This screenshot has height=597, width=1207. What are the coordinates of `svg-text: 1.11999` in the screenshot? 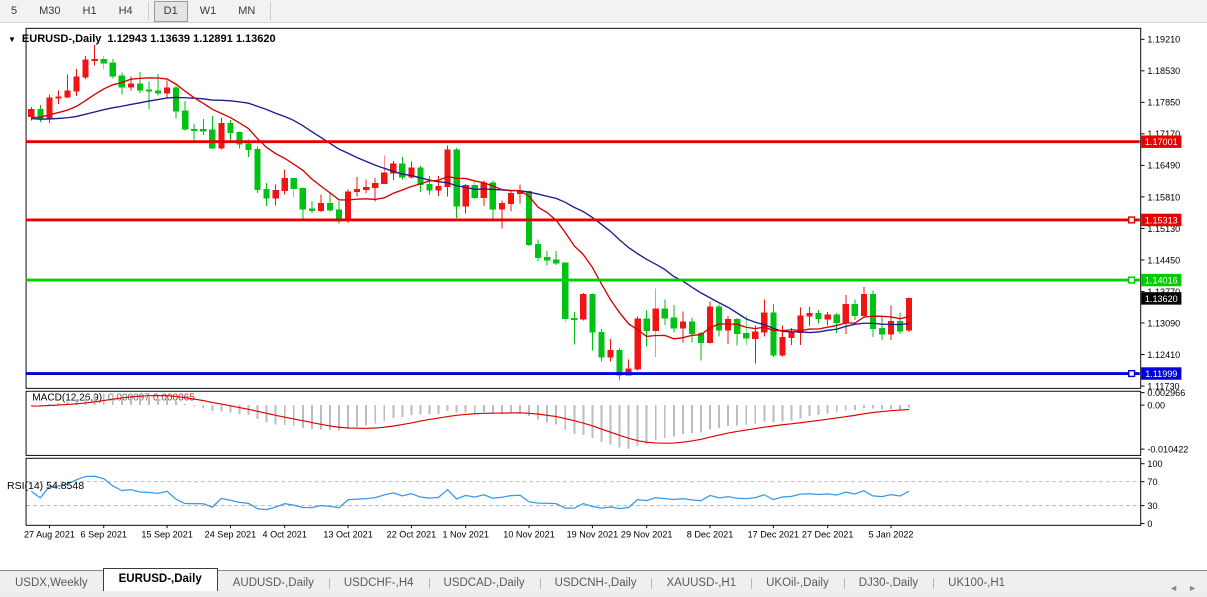 It's located at (1161, 374).